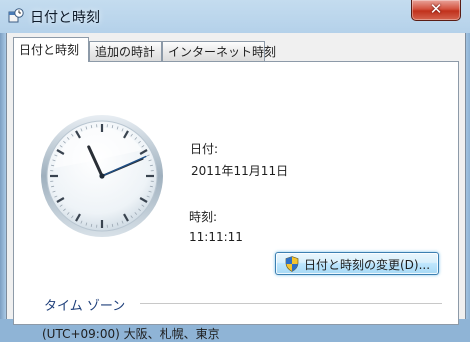  Describe the element at coordinates (204, 148) in the screenshot. I see `date-label: 日付:` at that location.